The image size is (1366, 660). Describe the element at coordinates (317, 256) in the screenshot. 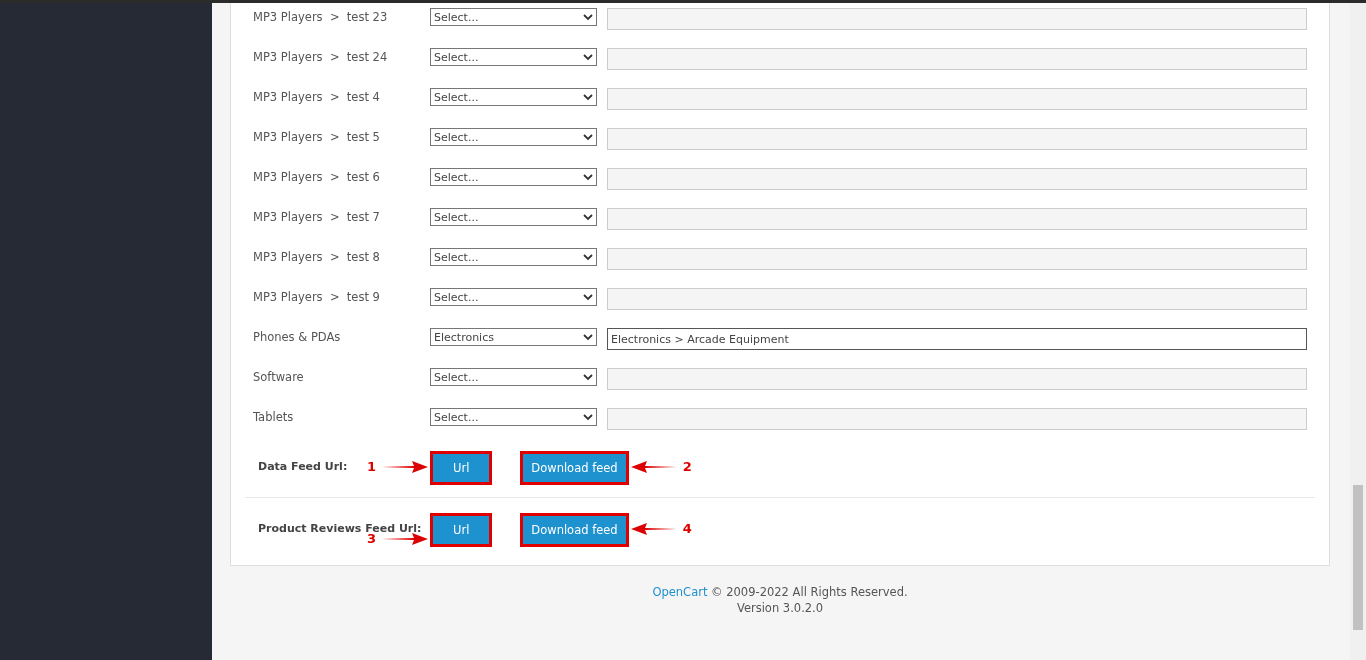

I see `category-label: MP3 Players > test 8` at that location.